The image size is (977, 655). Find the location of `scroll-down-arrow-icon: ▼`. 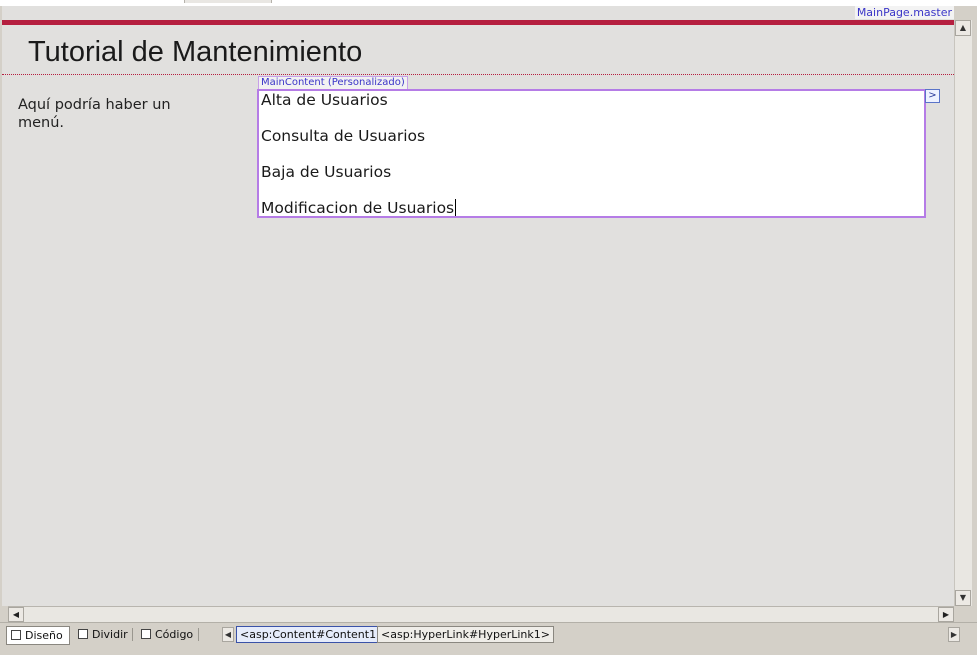

scroll-down-arrow-icon: ▼ is located at coordinates (963, 598).